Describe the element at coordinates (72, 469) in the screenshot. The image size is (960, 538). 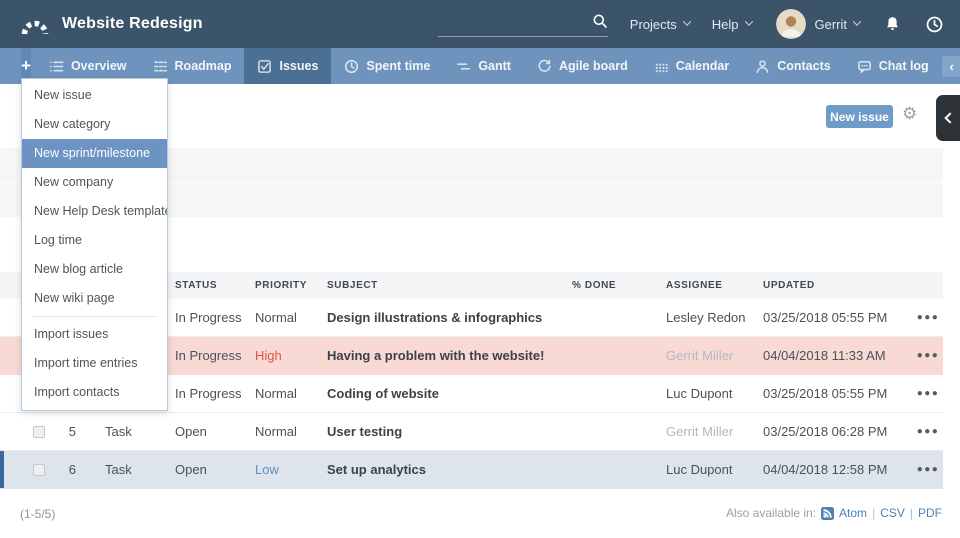
I see `cell-id: 6` at that location.